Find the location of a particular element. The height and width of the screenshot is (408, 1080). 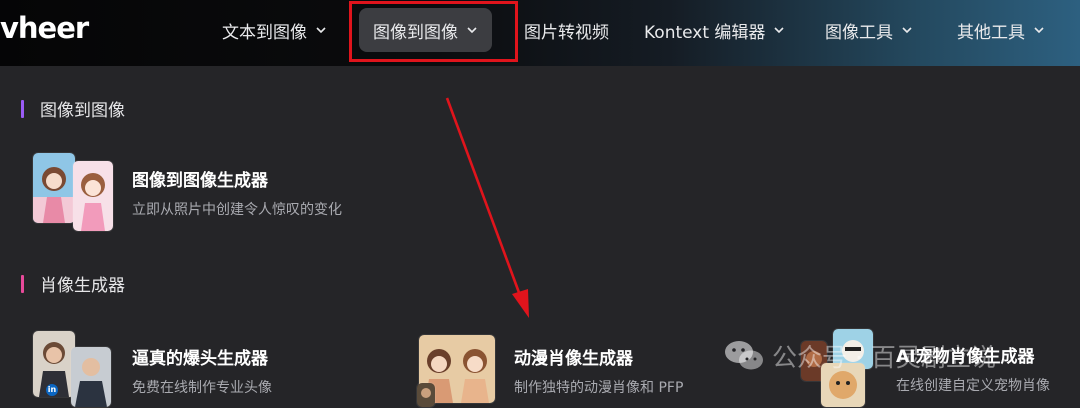

nav-image-tools: 图像工具 is located at coordinates (869, 30).